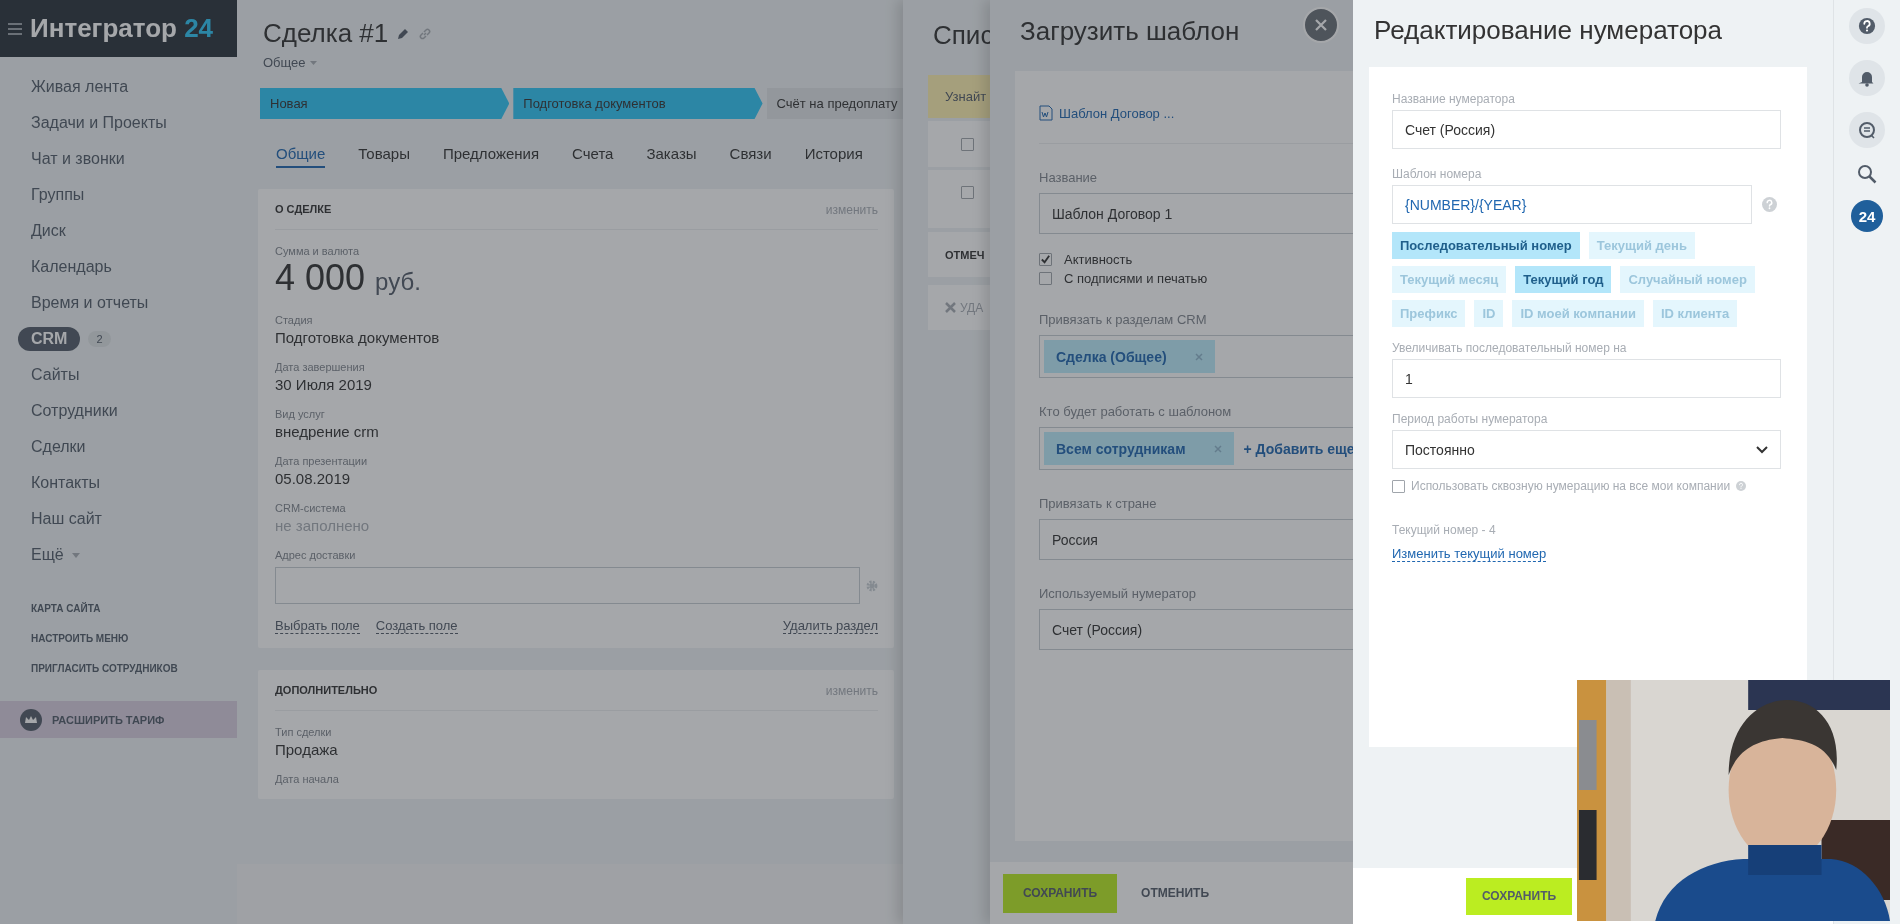  I want to click on change-number-link: Изменить текущий номер, so click(1469, 554).